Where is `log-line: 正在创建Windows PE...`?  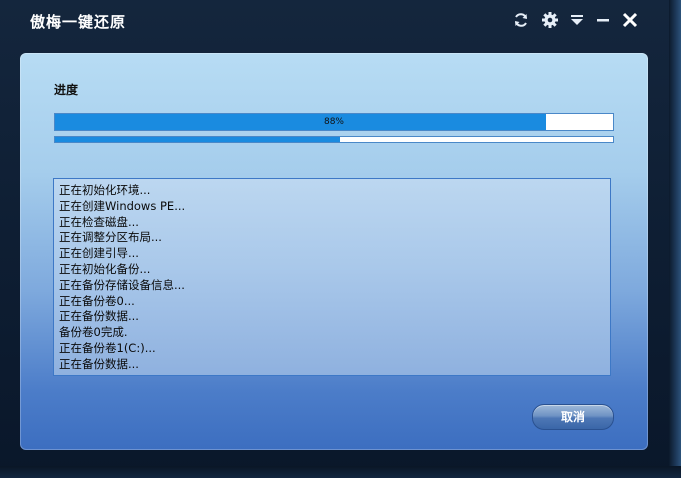
log-line: 正在创建Windows PE... is located at coordinates (122, 205).